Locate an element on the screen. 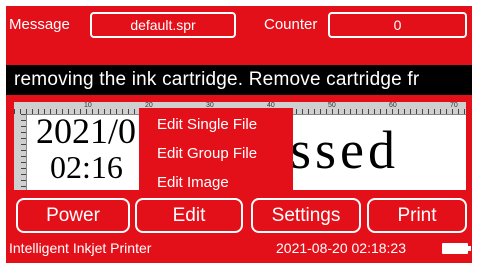 The height and width of the screenshot is (269, 477). menu-item-edit-single-file: Edit Single File is located at coordinates (207, 125).